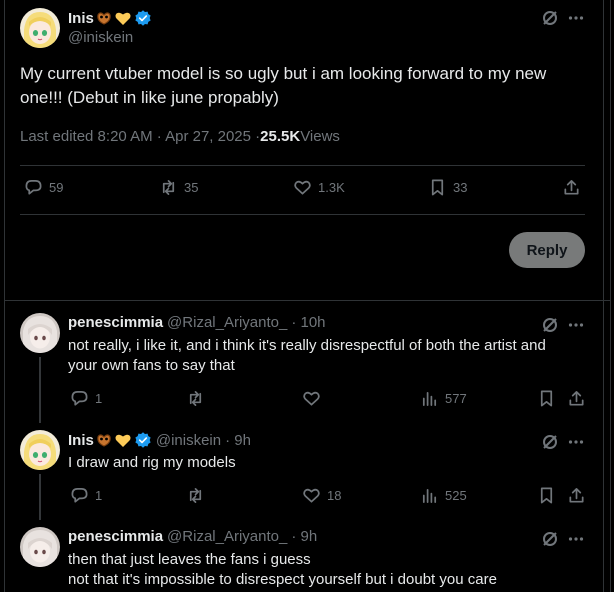 The height and width of the screenshot is (592, 614). I want to click on scrollbar-track, so click(612, 296).